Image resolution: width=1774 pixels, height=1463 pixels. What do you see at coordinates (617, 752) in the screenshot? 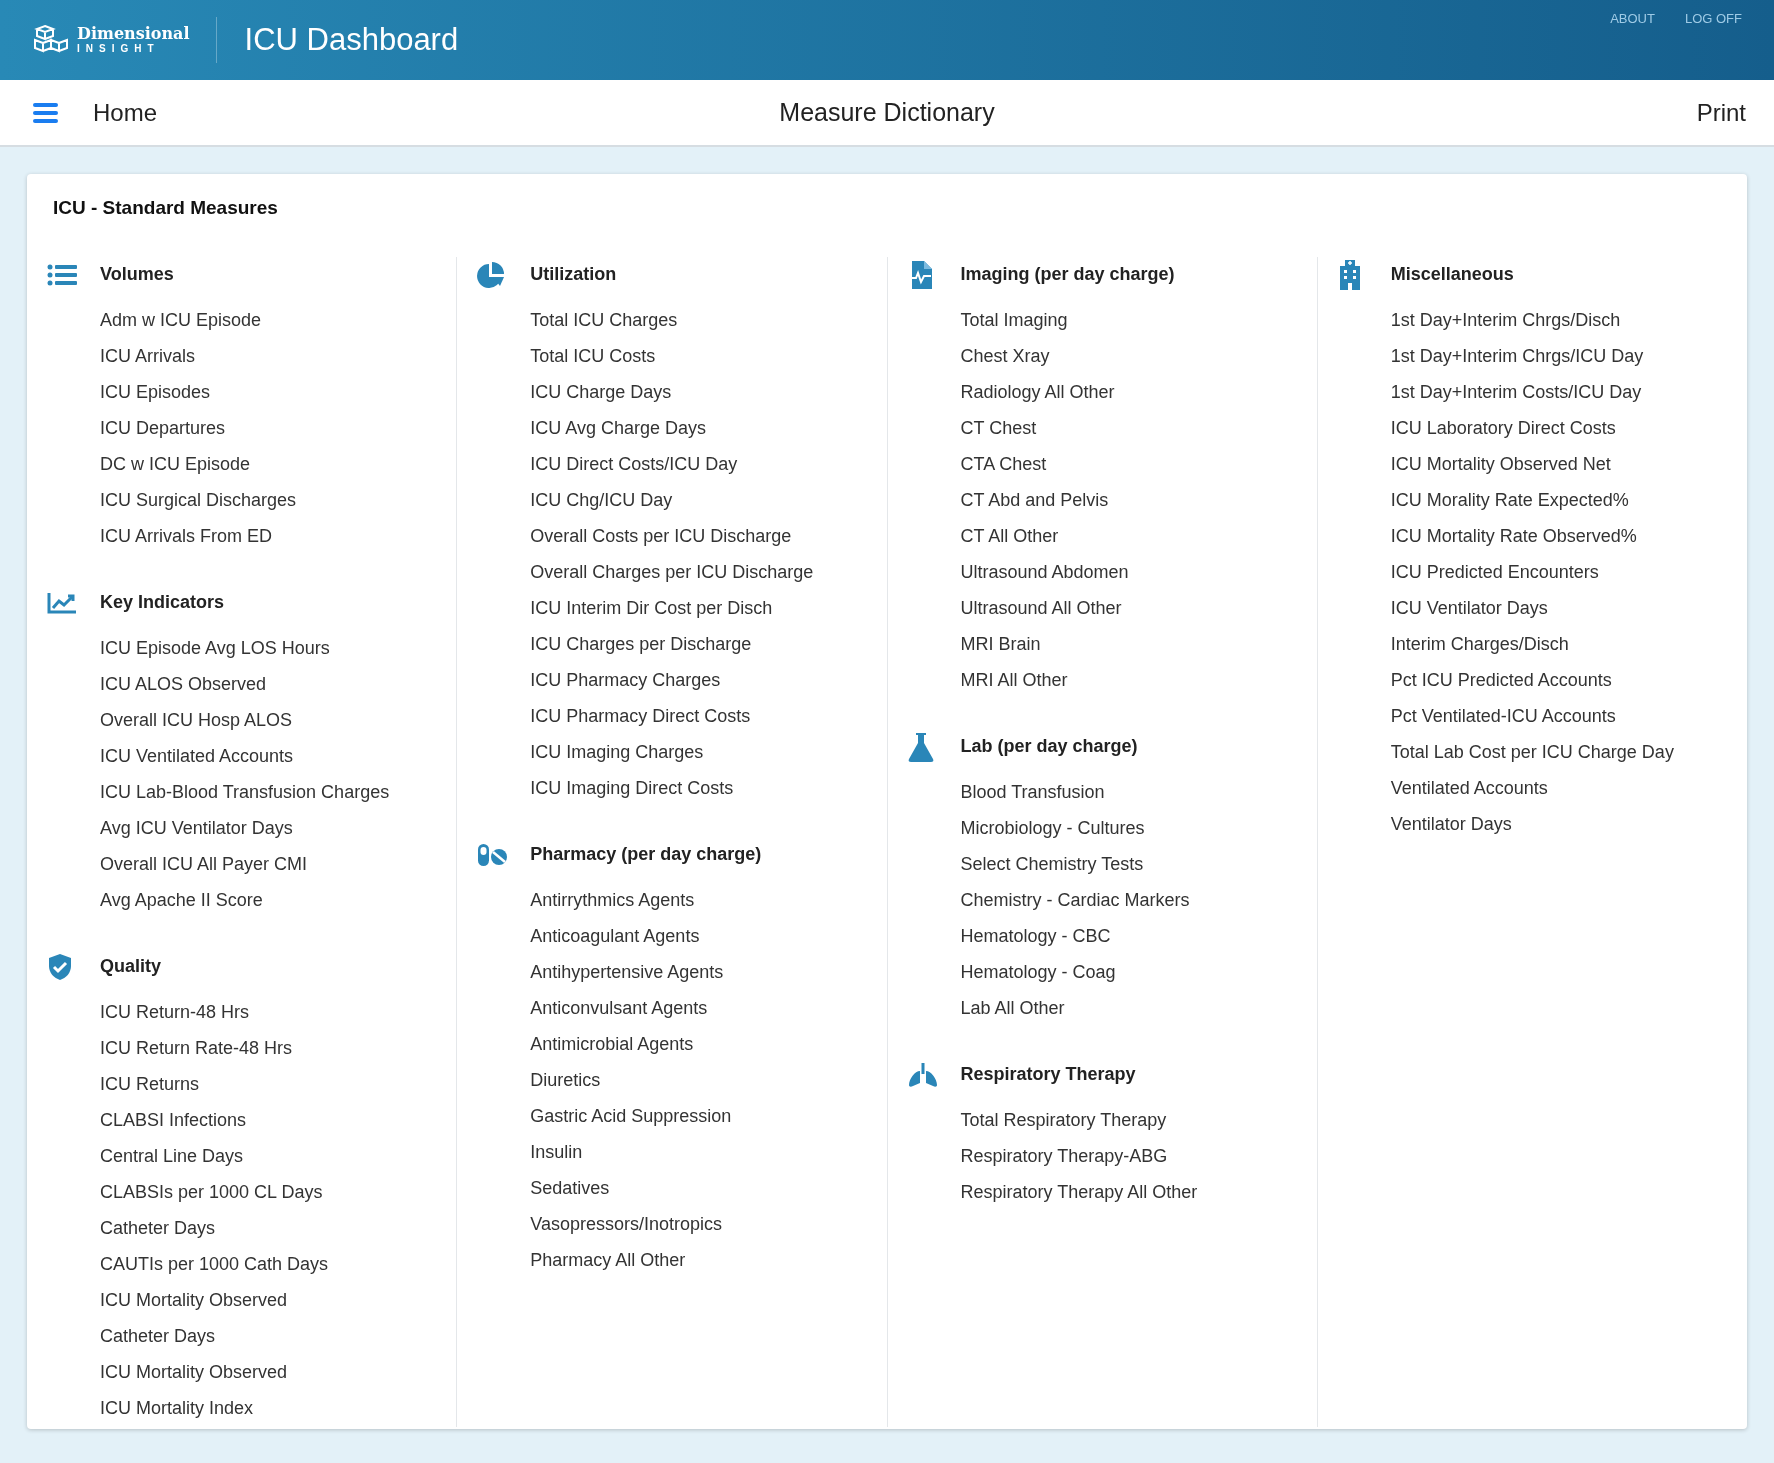
I see `measure-link: ICU Imaging Charges` at bounding box center [617, 752].